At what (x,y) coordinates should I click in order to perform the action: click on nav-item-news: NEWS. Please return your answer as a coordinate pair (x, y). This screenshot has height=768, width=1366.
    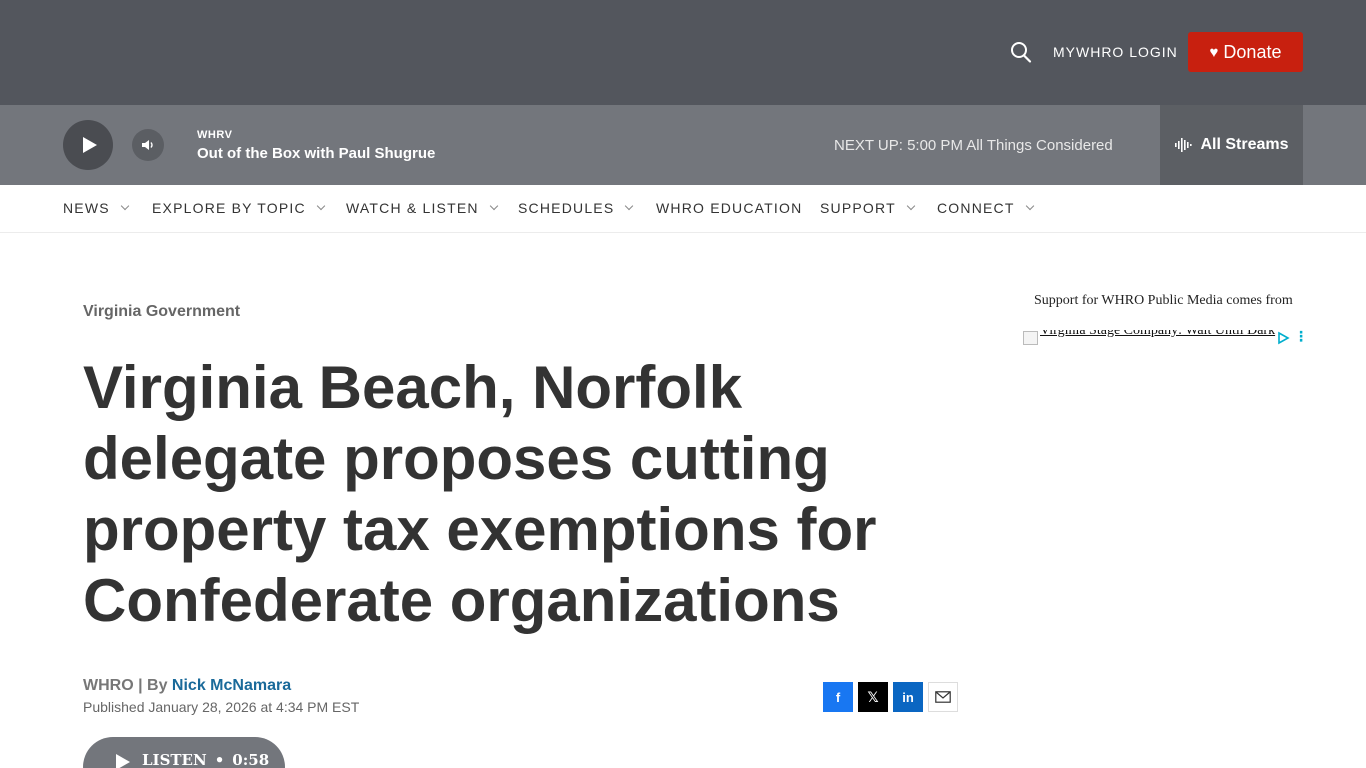
    Looking at the image, I should click on (96, 208).